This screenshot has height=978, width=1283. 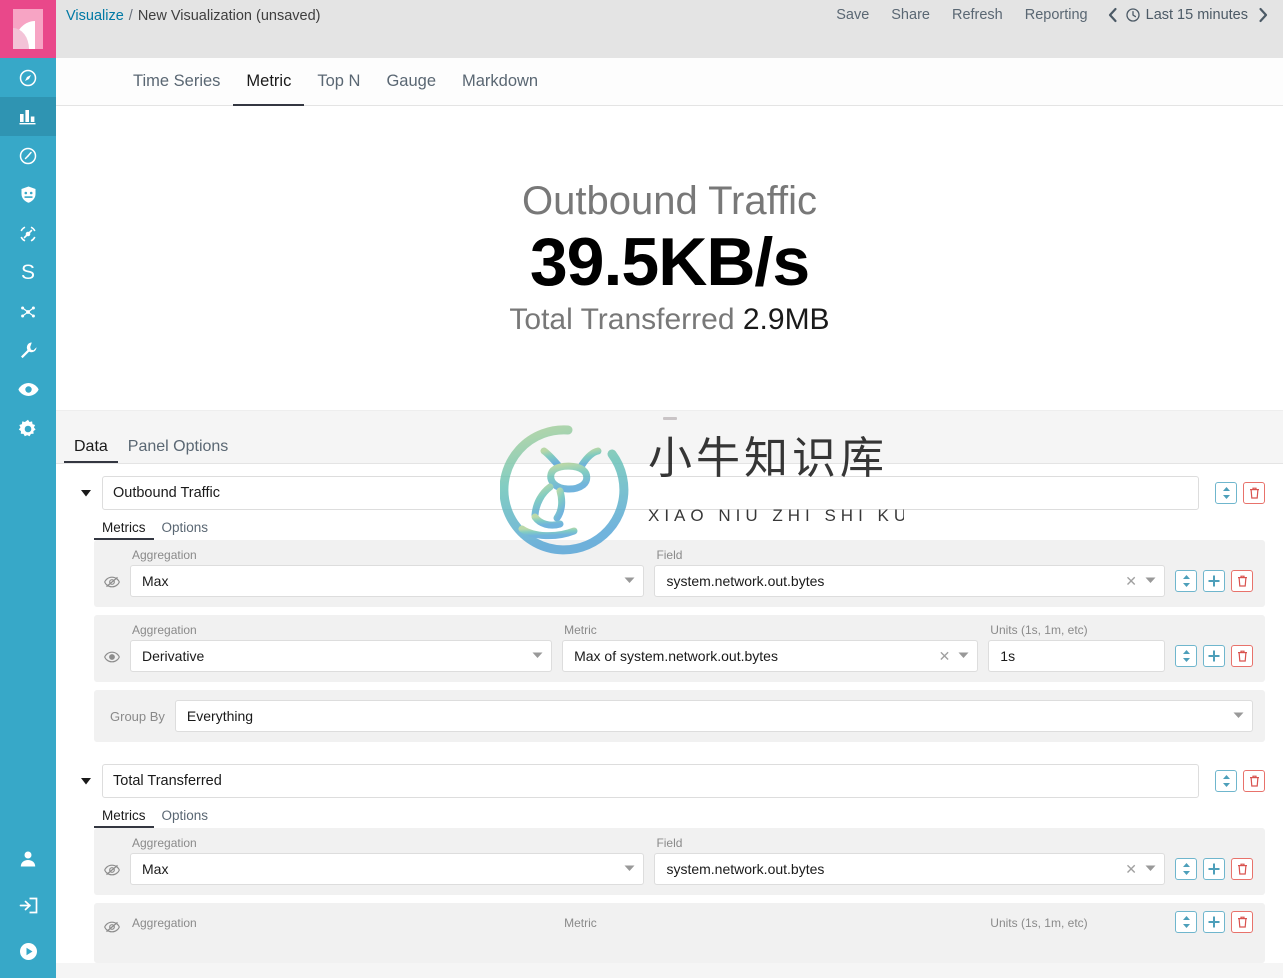 I want to click on sidebar-item-logout, so click(x=28, y=905).